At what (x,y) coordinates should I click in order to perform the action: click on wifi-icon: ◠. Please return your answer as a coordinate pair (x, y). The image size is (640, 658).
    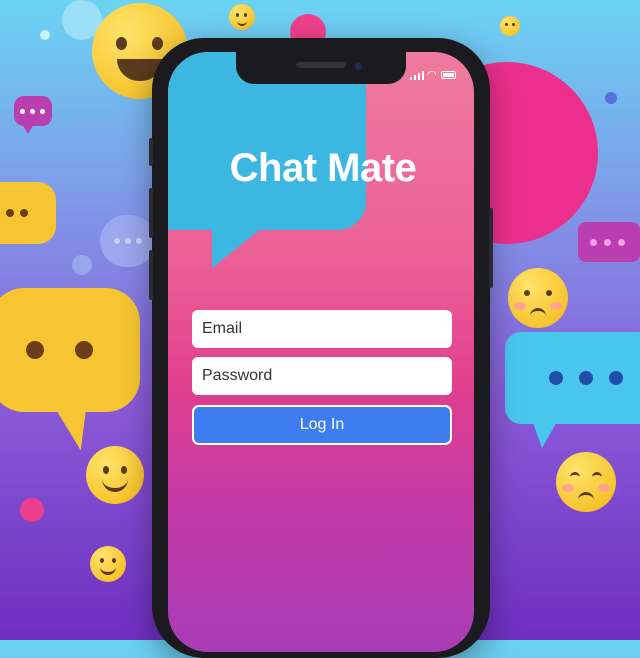
    Looking at the image, I should click on (432, 75).